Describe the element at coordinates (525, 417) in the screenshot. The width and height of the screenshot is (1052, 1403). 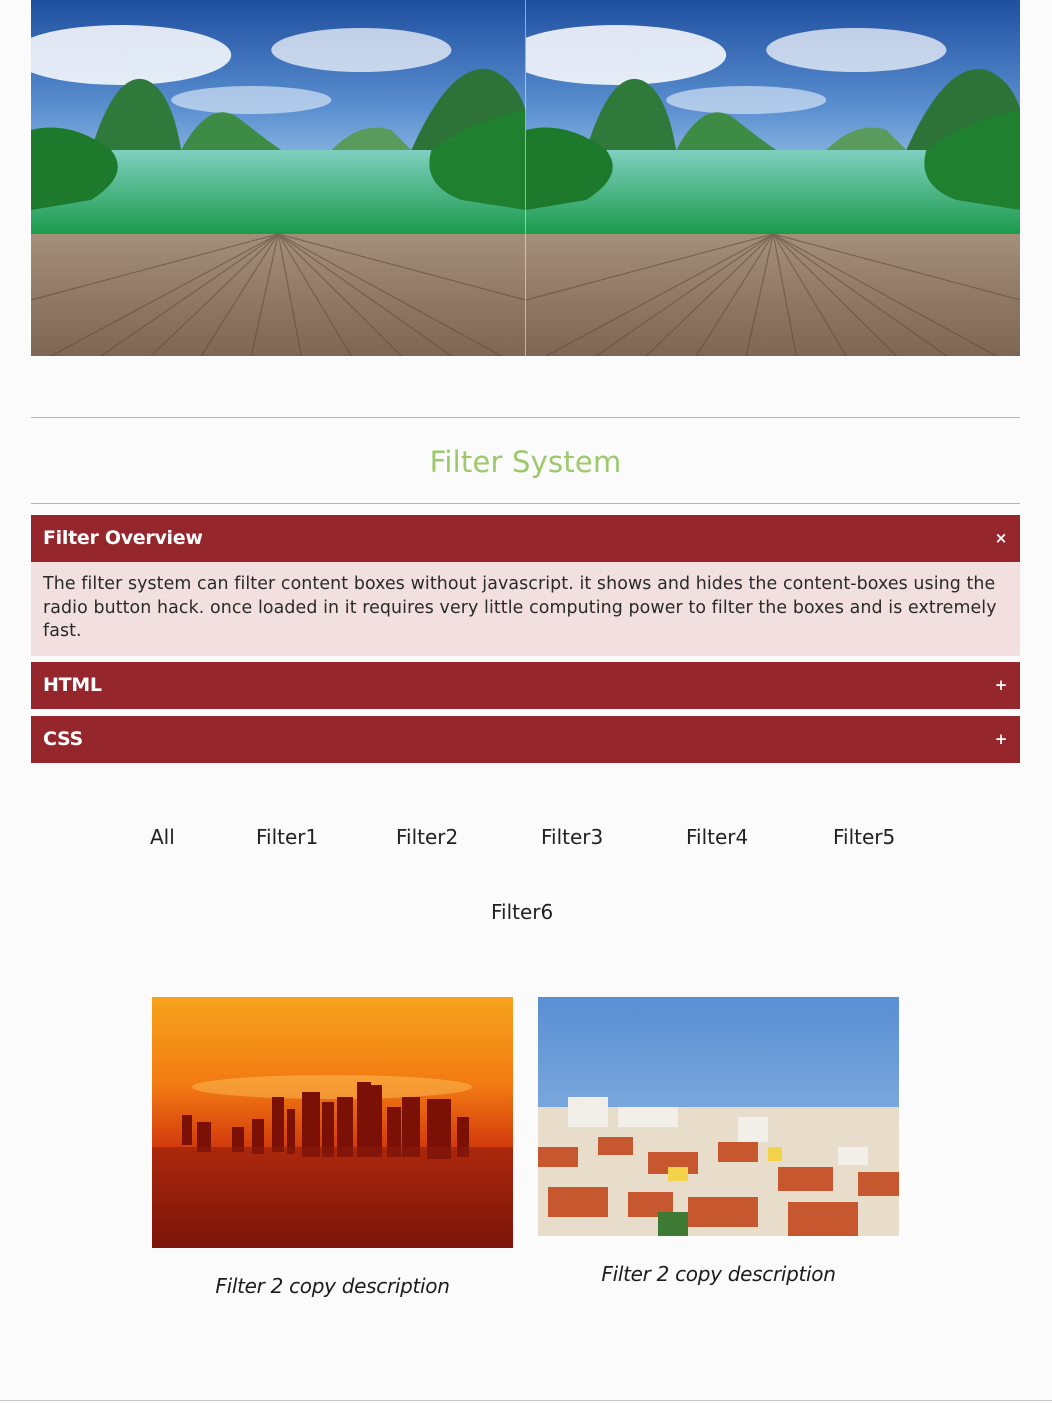
I see `divider-top` at that location.